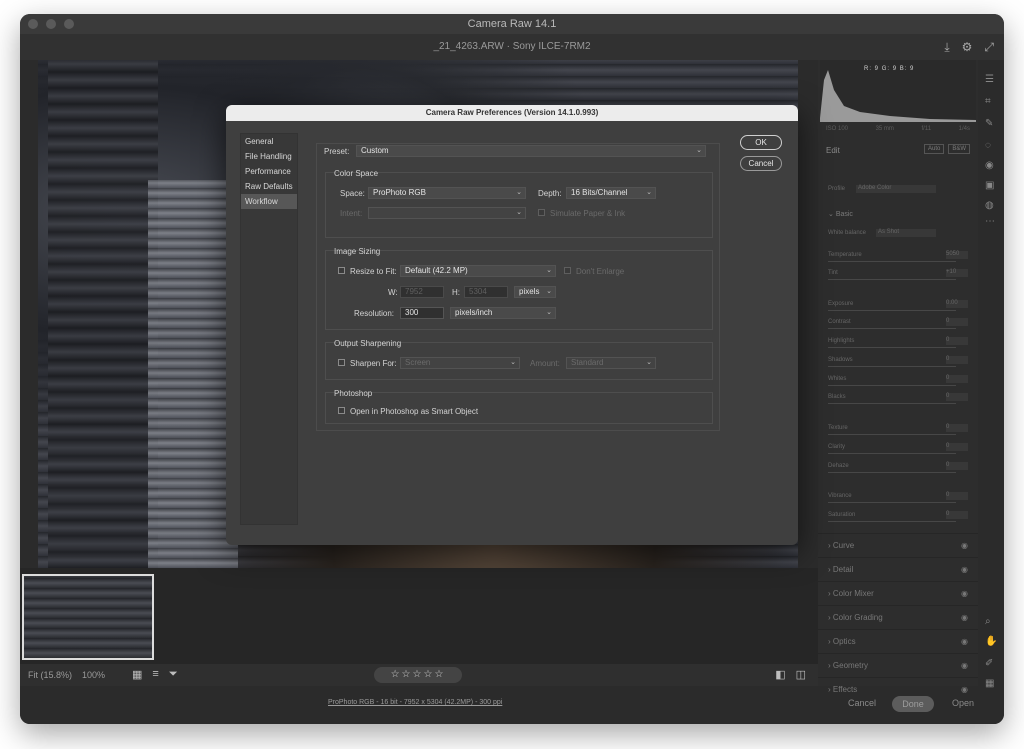 This screenshot has width=1024, height=749. I want to click on section-effects: › Effects ◉, so click(898, 689).